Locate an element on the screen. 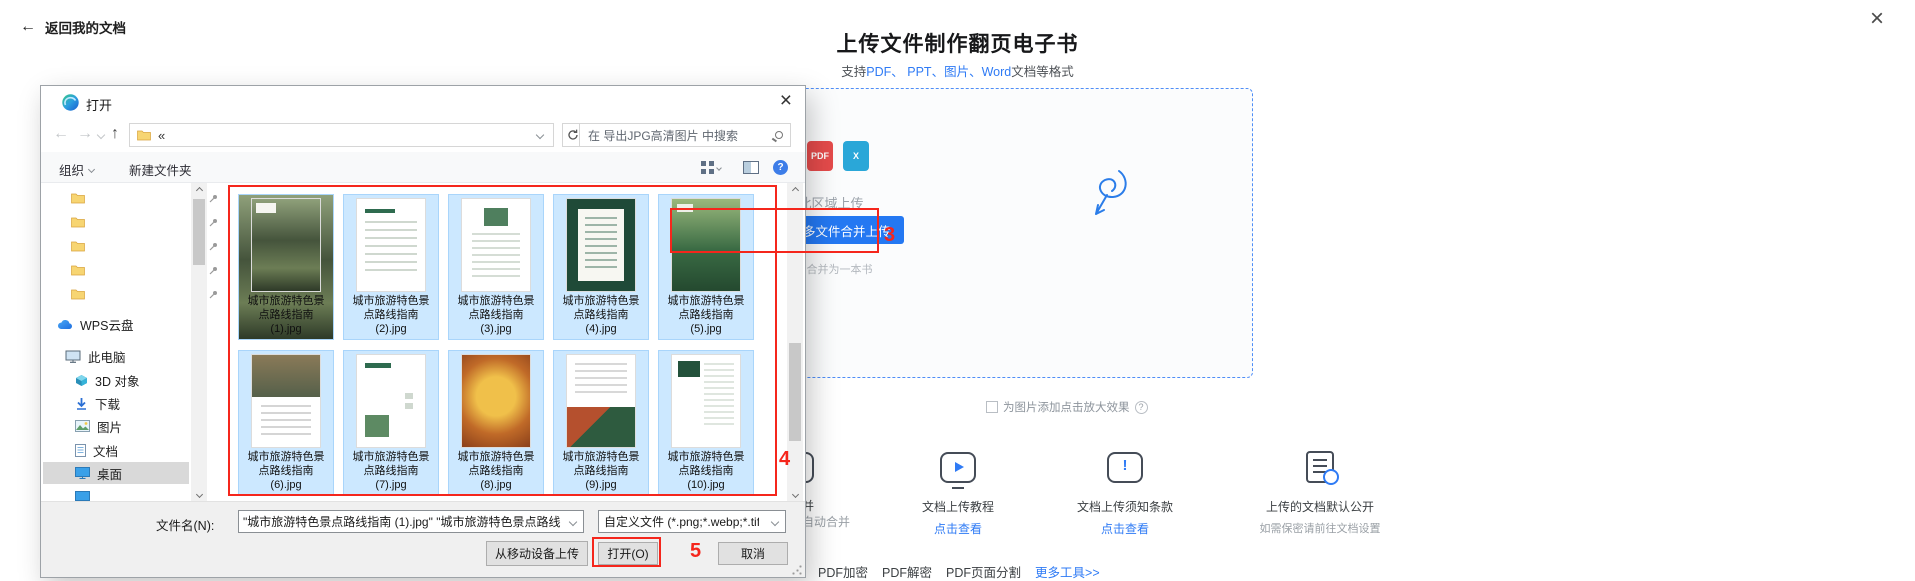  info-icon: ? is located at coordinates (1141, 407).